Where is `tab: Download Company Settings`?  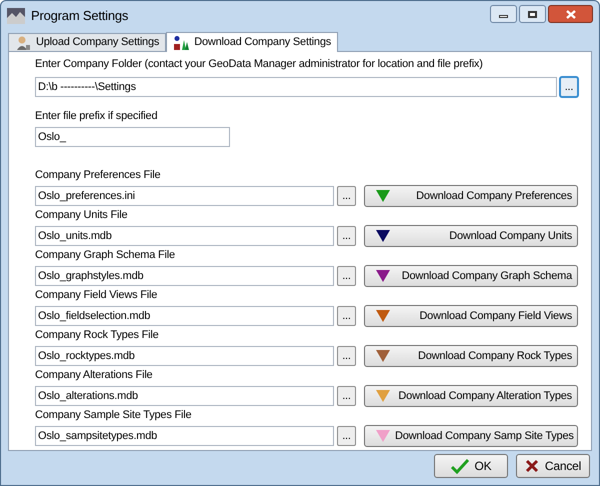 tab: Download Company Settings is located at coordinates (252, 42).